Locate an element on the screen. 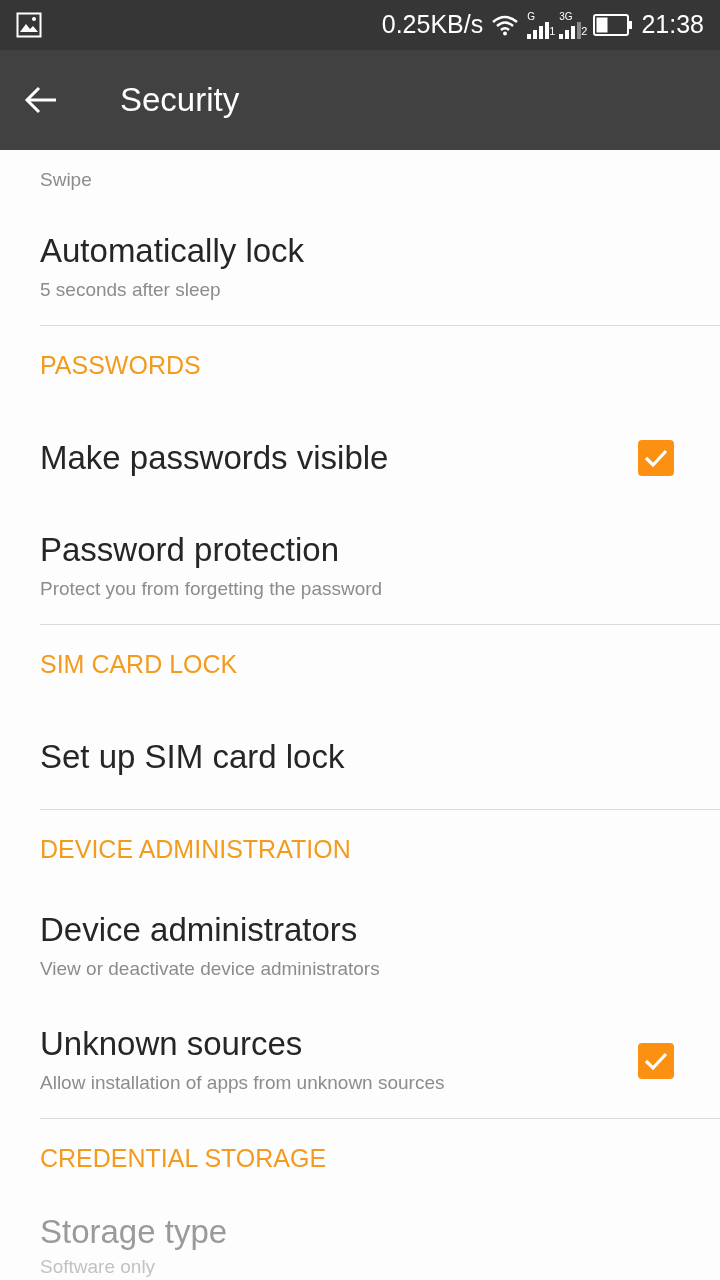 The height and width of the screenshot is (1280, 720). sim-slot: 1 is located at coordinates (552, 30).